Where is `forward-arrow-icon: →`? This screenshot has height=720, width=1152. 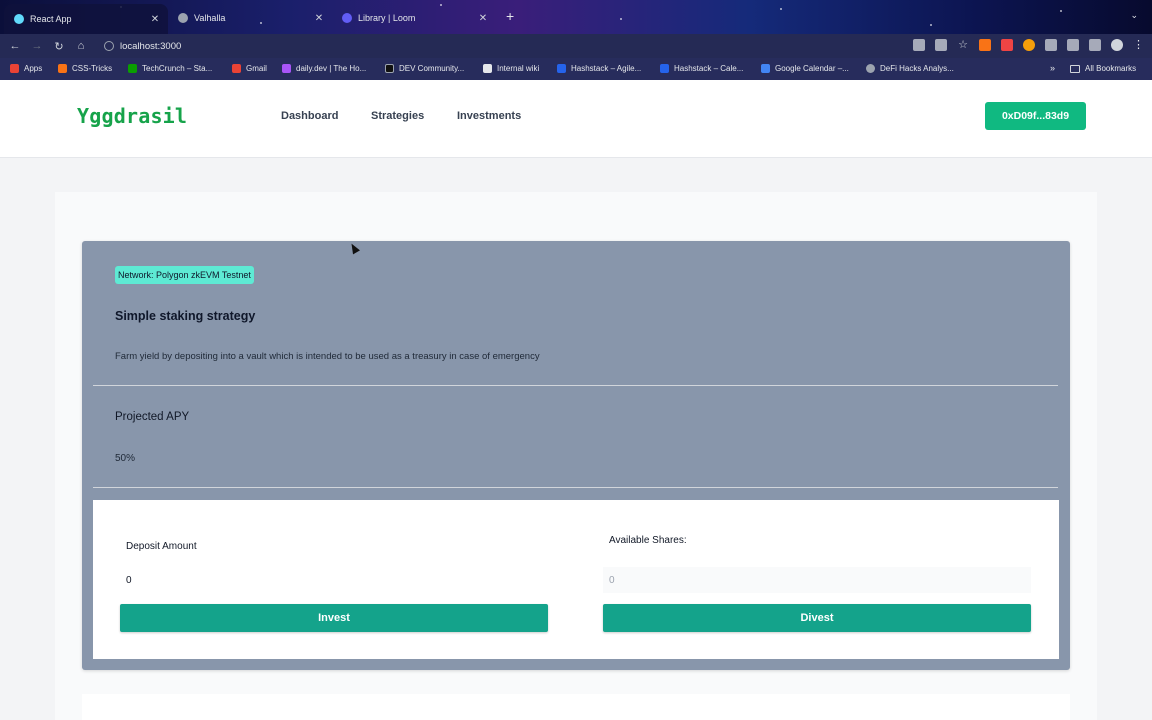
forward-arrow-icon: → is located at coordinates (37, 46).